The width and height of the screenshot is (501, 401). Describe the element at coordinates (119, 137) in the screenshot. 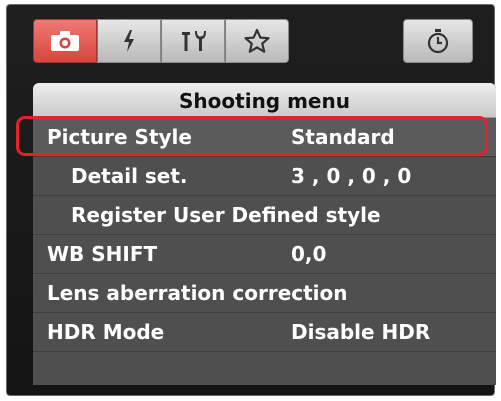

I see `row-label: Picture Style` at that location.